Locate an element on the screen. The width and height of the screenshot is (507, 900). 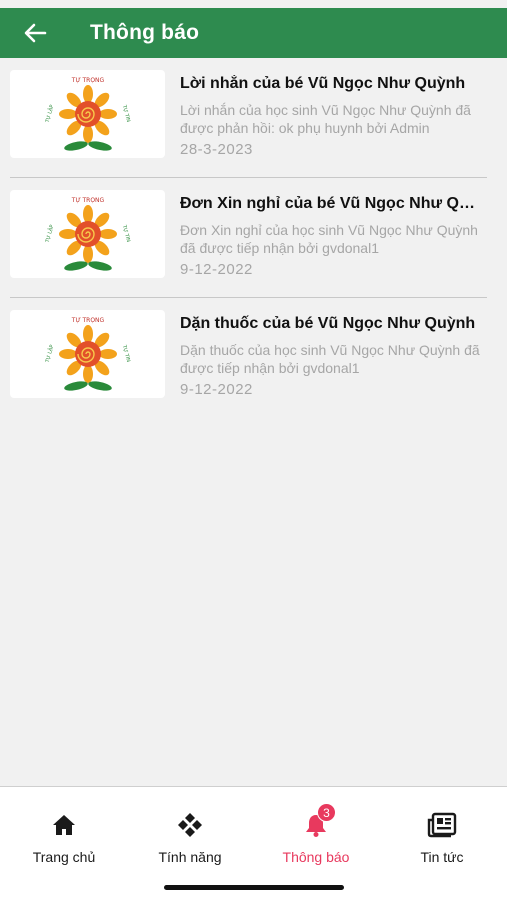
notification-title: Lời nhắn của bé Vũ Ngọc Như Quỳnh is located at coordinates (323, 83).